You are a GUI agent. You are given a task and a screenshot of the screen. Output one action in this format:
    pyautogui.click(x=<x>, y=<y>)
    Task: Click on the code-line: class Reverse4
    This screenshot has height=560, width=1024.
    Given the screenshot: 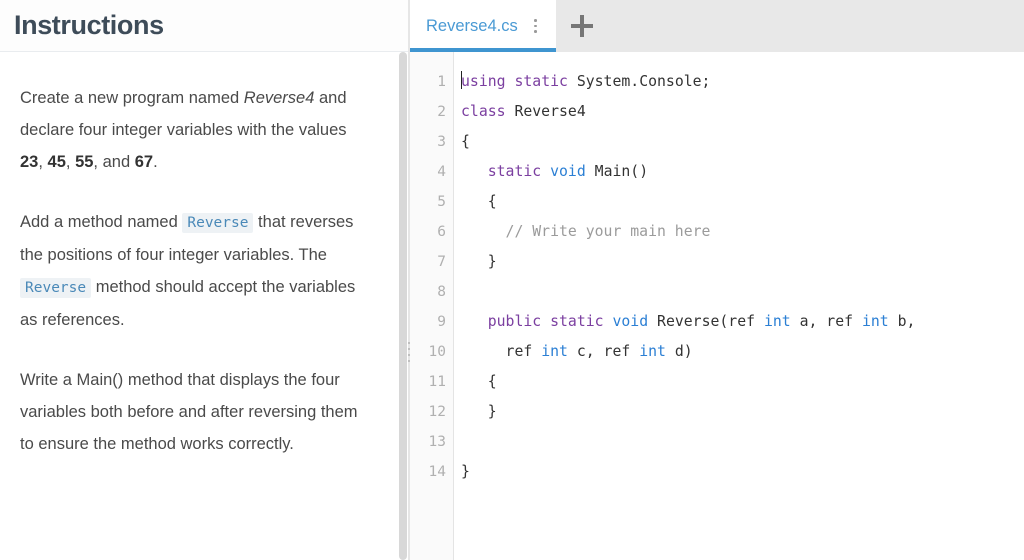 What is the action you would take?
    pyautogui.click(x=742, y=112)
    